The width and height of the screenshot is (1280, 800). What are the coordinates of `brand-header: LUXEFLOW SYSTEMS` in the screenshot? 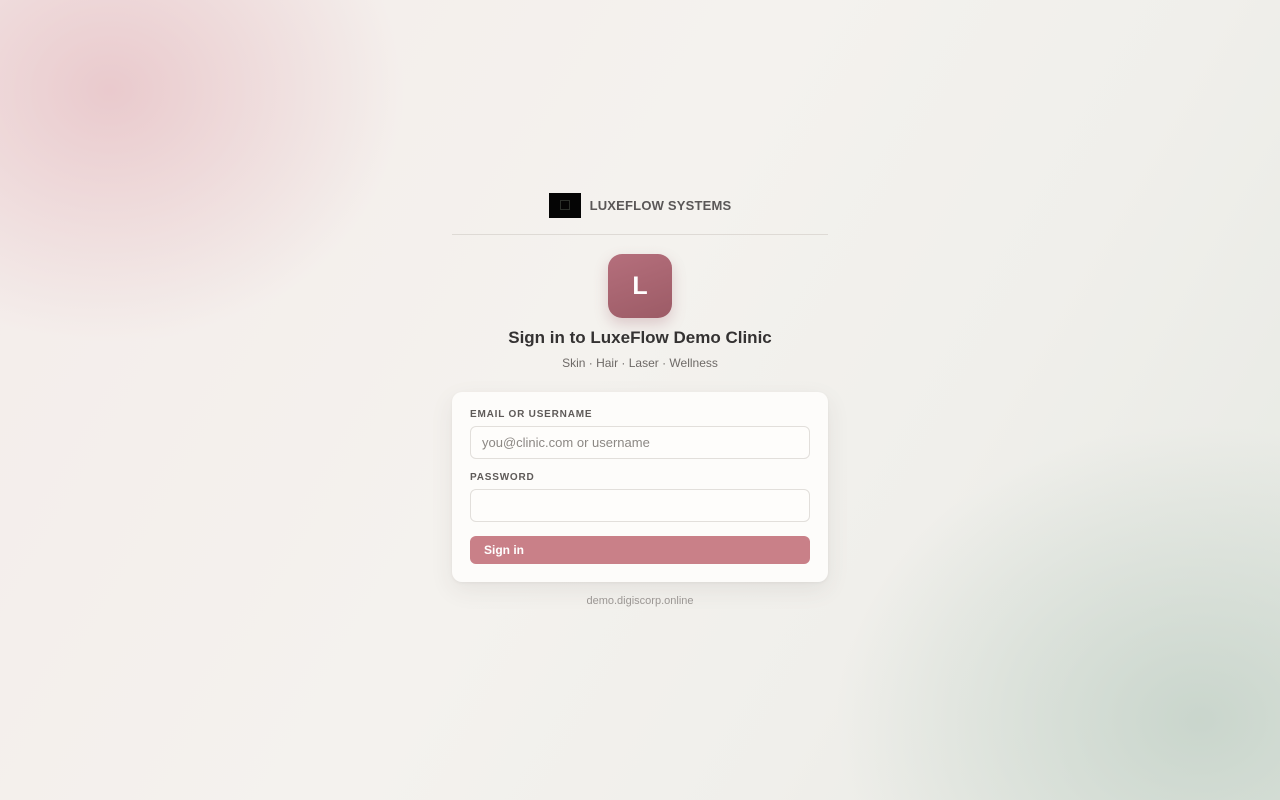 It's located at (640, 205).